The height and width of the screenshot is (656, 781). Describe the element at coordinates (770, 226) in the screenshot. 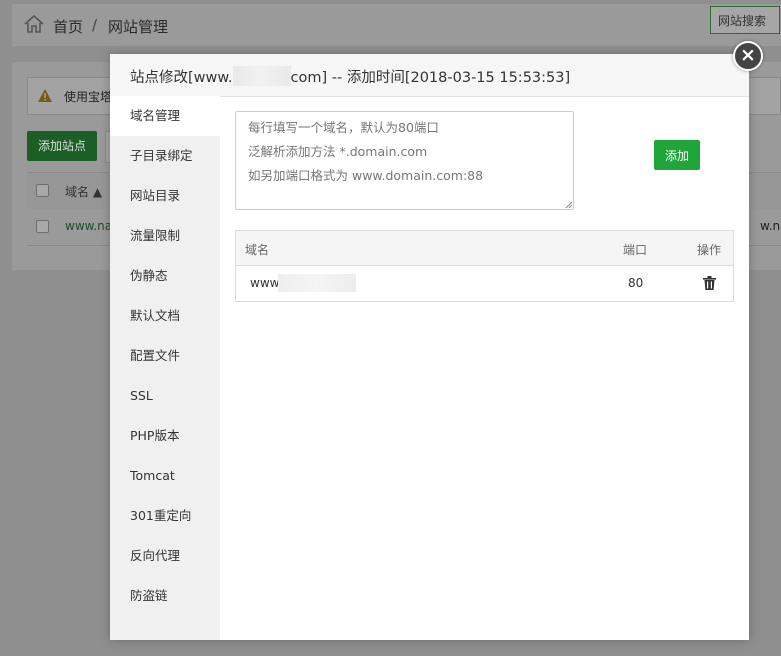

I see `site-row-right-text: w.natu` at that location.